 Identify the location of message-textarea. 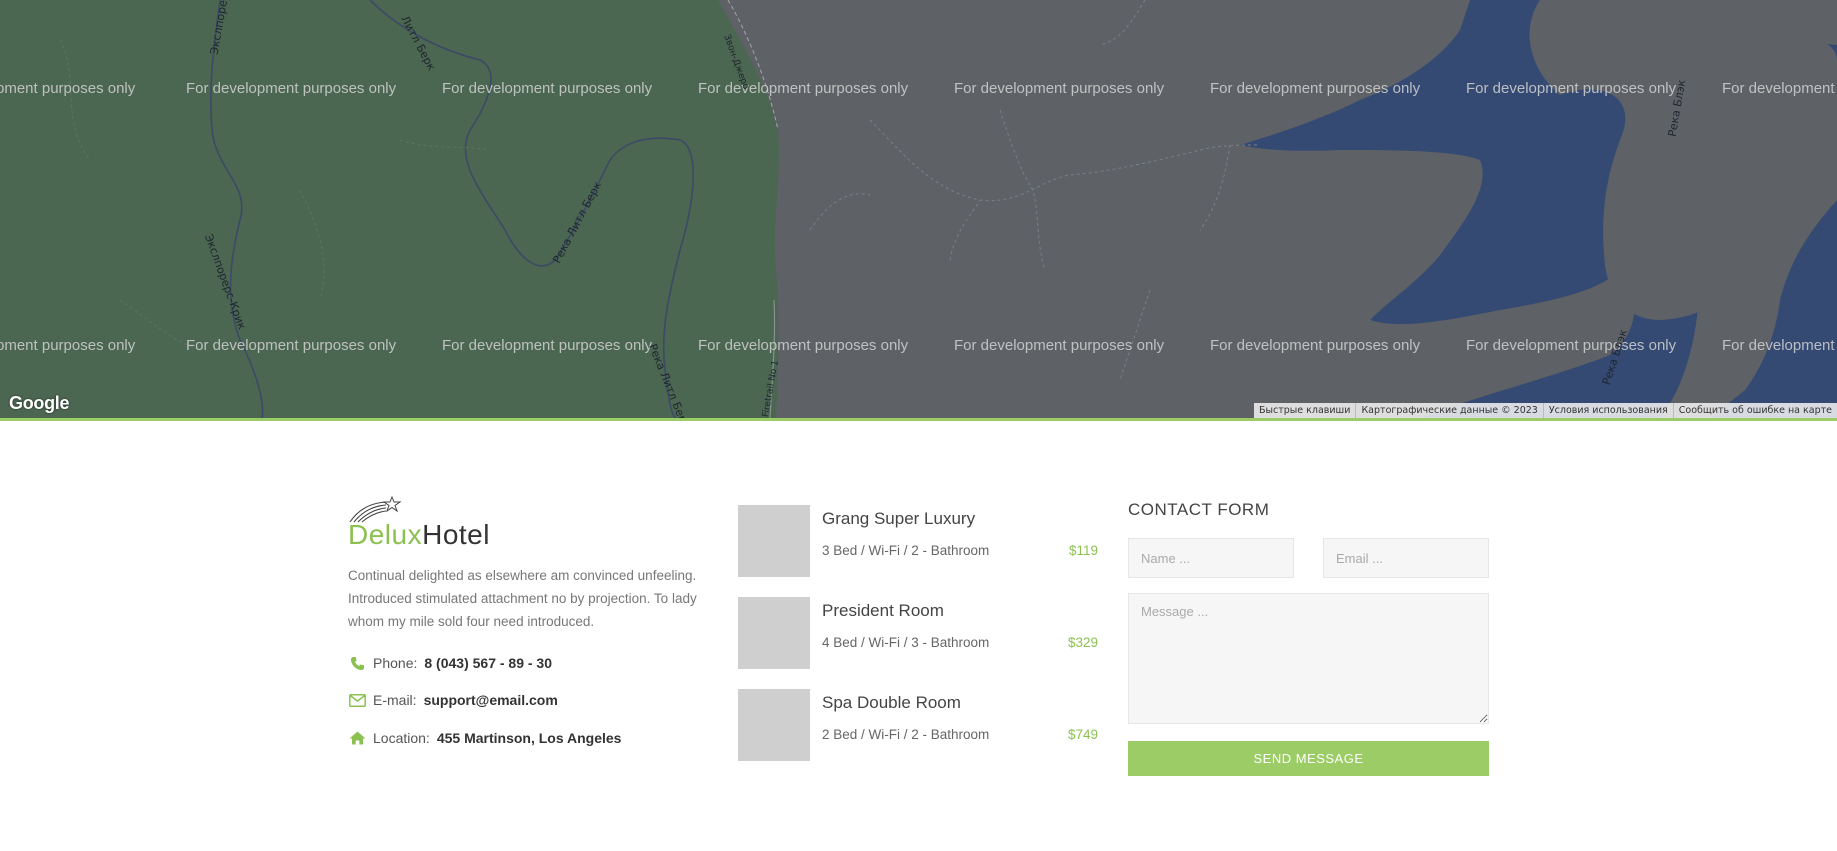
(1308, 658).